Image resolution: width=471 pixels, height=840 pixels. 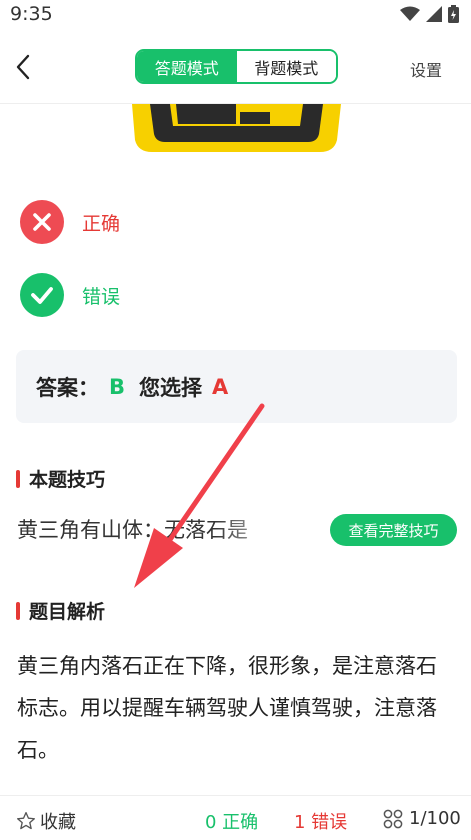 What do you see at coordinates (67, 612) in the screenshot?
I see `analysis-title-text: 题目解析` at bounding box center [67, 612].